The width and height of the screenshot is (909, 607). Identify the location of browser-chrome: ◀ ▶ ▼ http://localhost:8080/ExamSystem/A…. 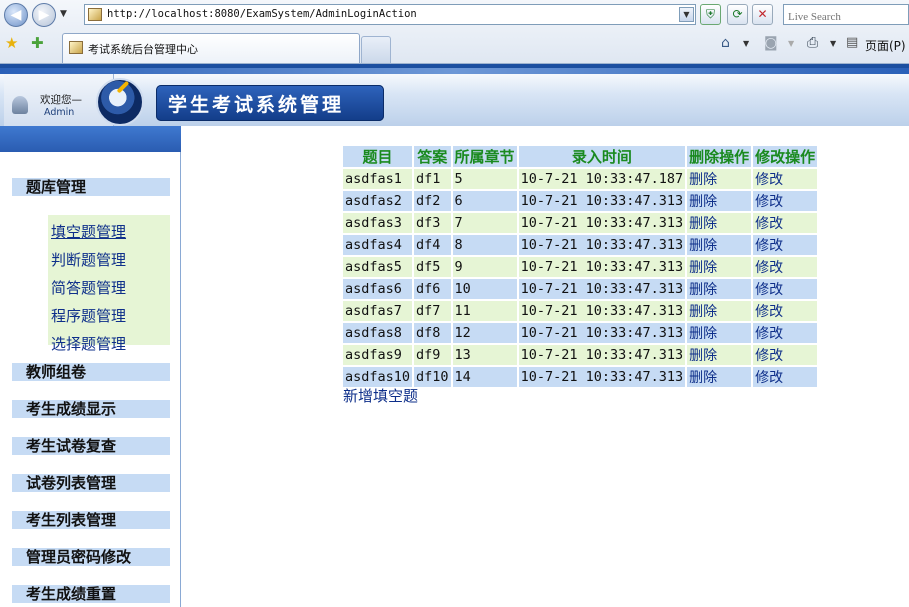
(454, 32).